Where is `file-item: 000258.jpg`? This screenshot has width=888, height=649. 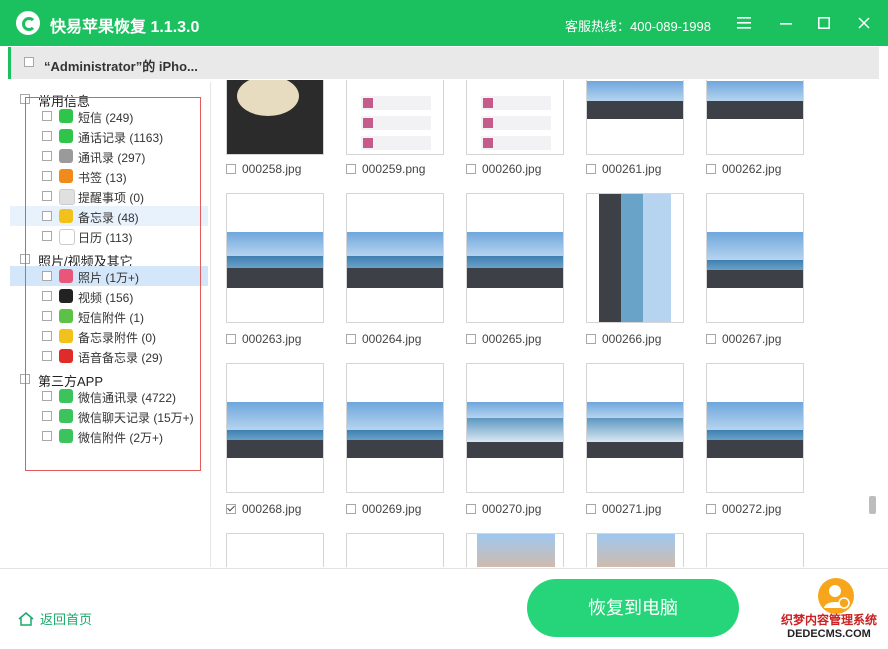
file-item: 000258.jpg is located at coordinates (263, 169).